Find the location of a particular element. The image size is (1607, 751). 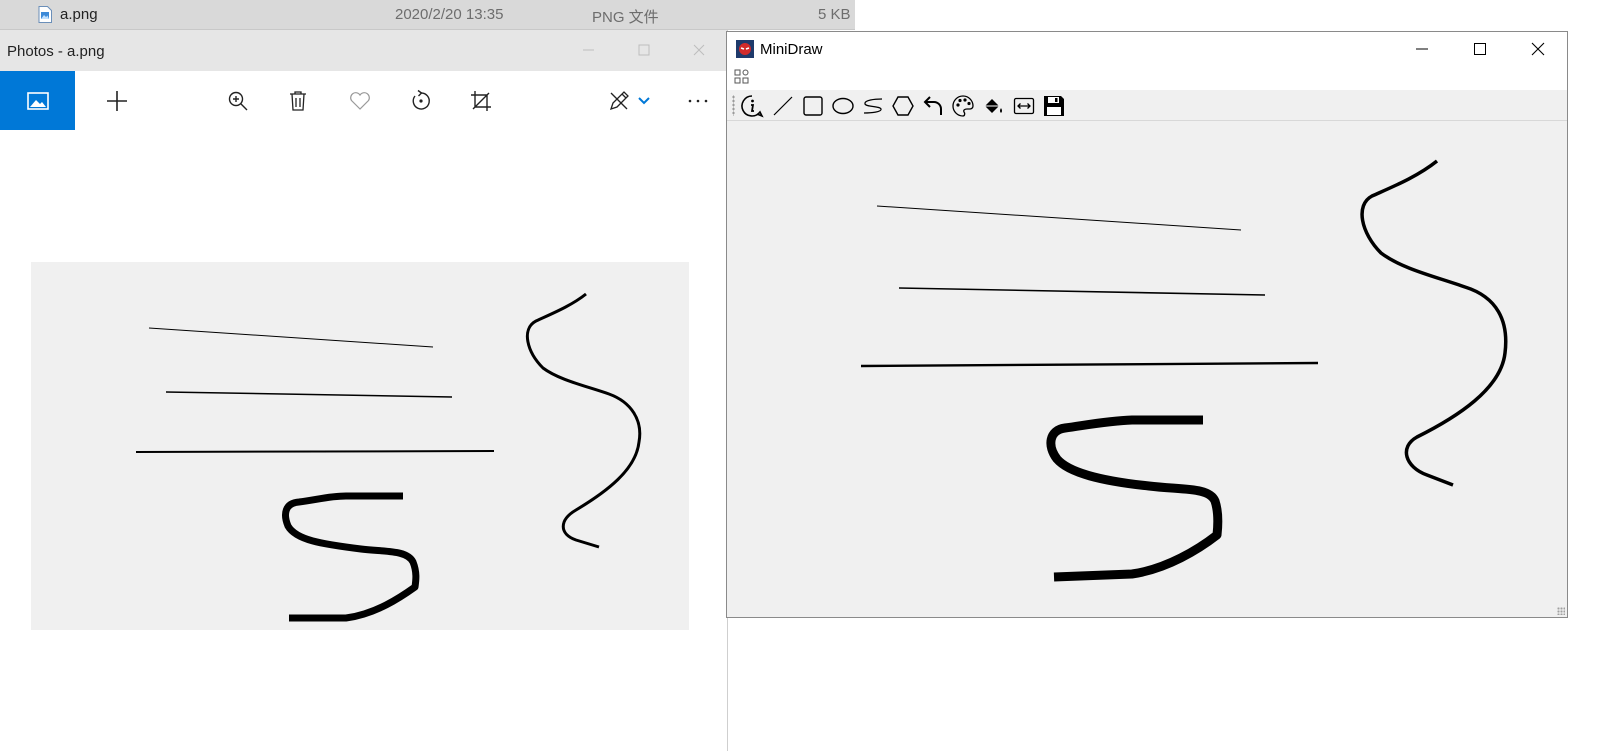

minidraw-app-icon is located at coordinates (745, 49).